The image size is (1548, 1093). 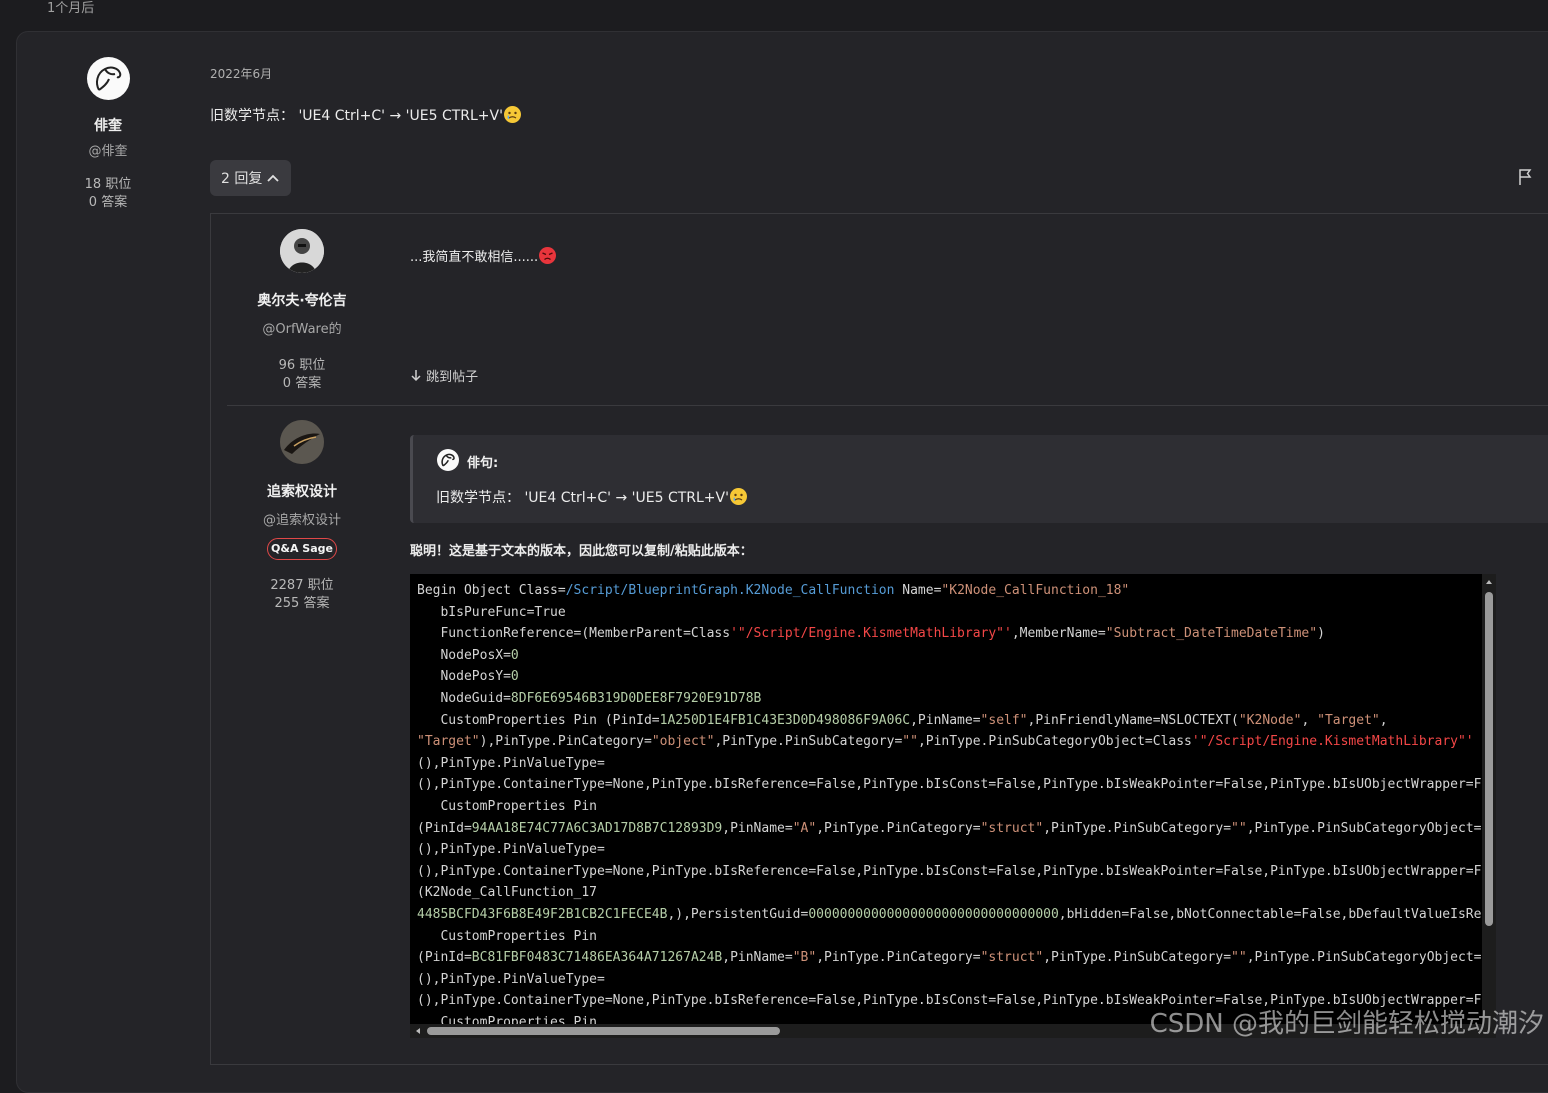 I want to click on jump-to-post-link: 跳到帖子, so click(x=444, y=376).